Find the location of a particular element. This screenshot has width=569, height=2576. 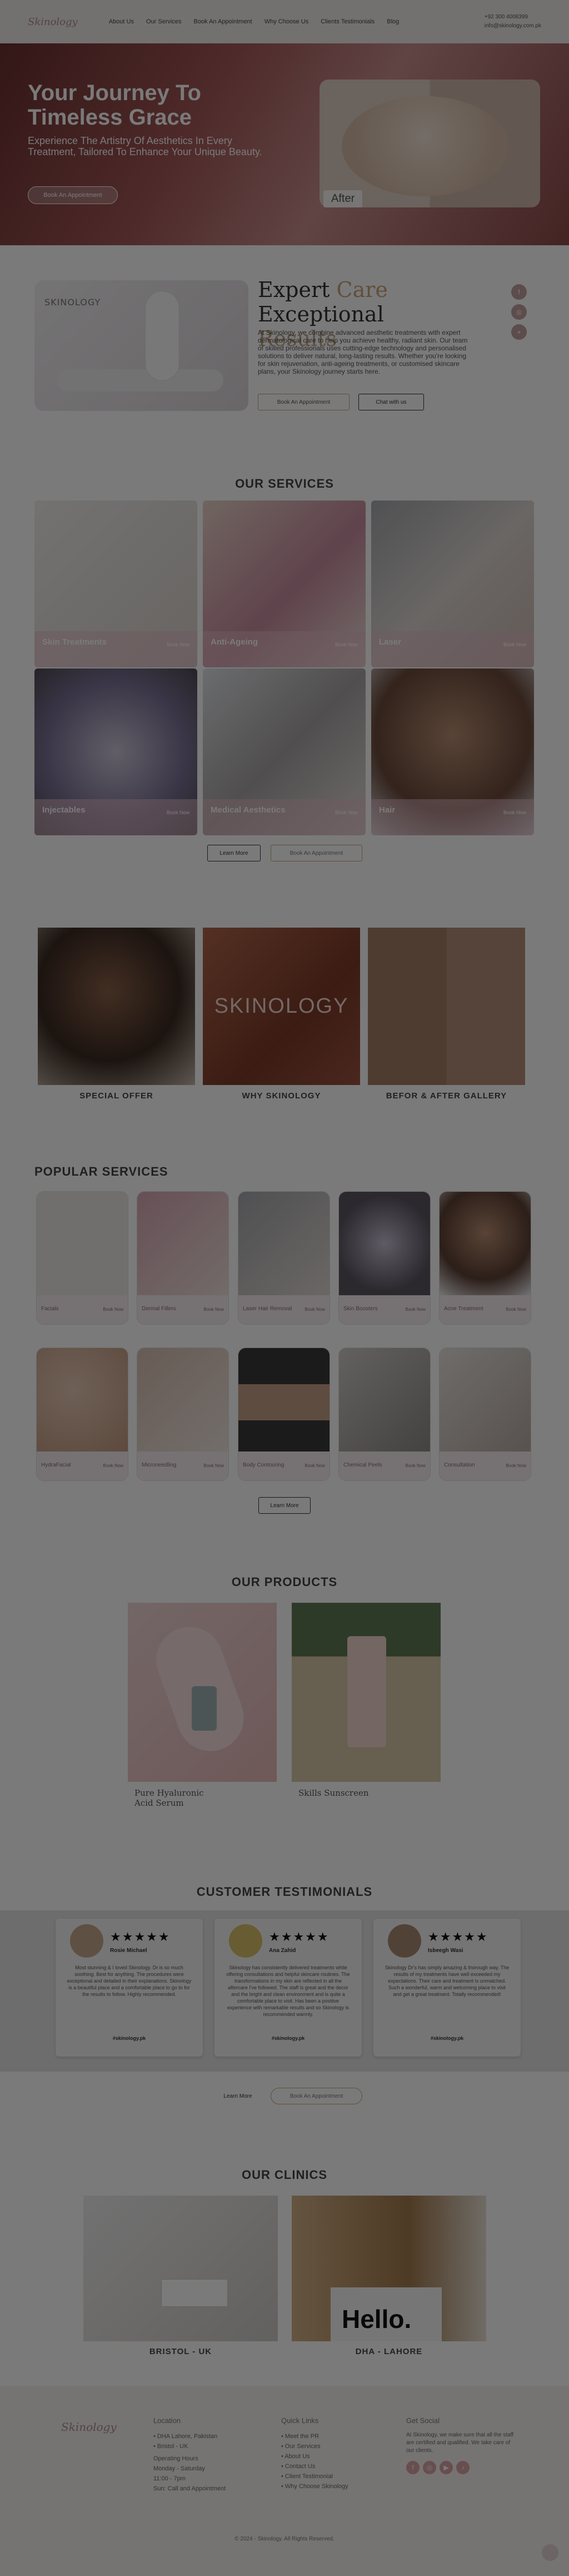

footer-hours: Monday - Saturday is located at coordinates (179, 2468).